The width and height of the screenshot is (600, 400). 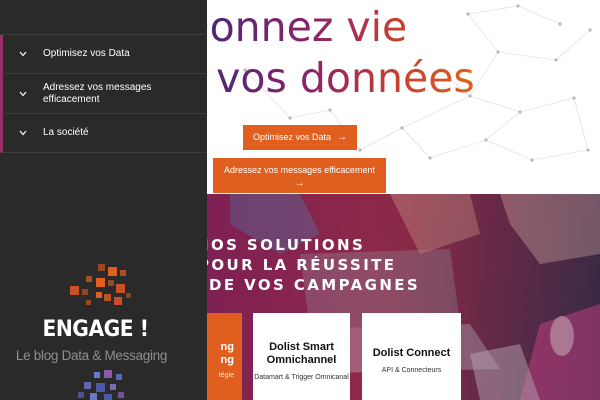 What do you see at coordinates (103, 17) in the screenshot?
I see `side-menu-header` at bounding box center [103, 17].